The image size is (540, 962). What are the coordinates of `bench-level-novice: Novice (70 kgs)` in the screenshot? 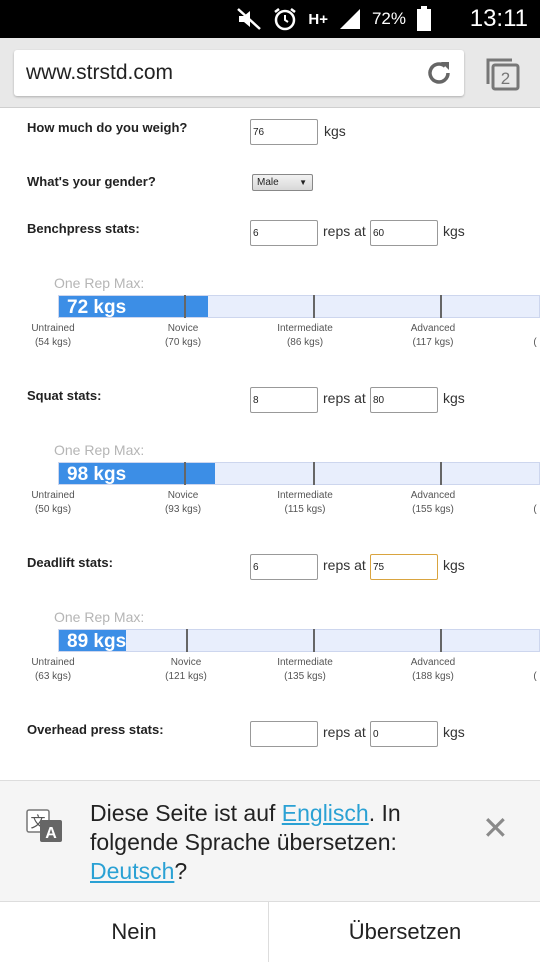 It's located at (183, 336).